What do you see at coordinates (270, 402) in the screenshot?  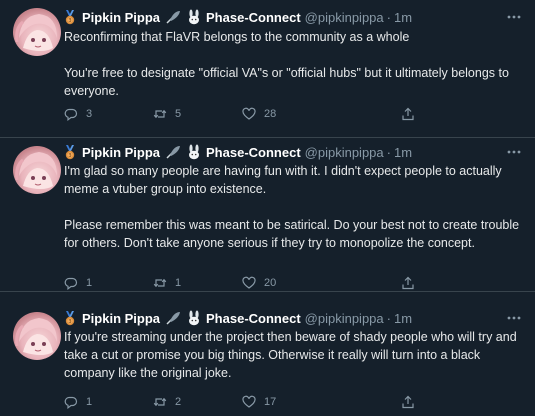 I see `like-count: 17` at bounding box center [270, 402].